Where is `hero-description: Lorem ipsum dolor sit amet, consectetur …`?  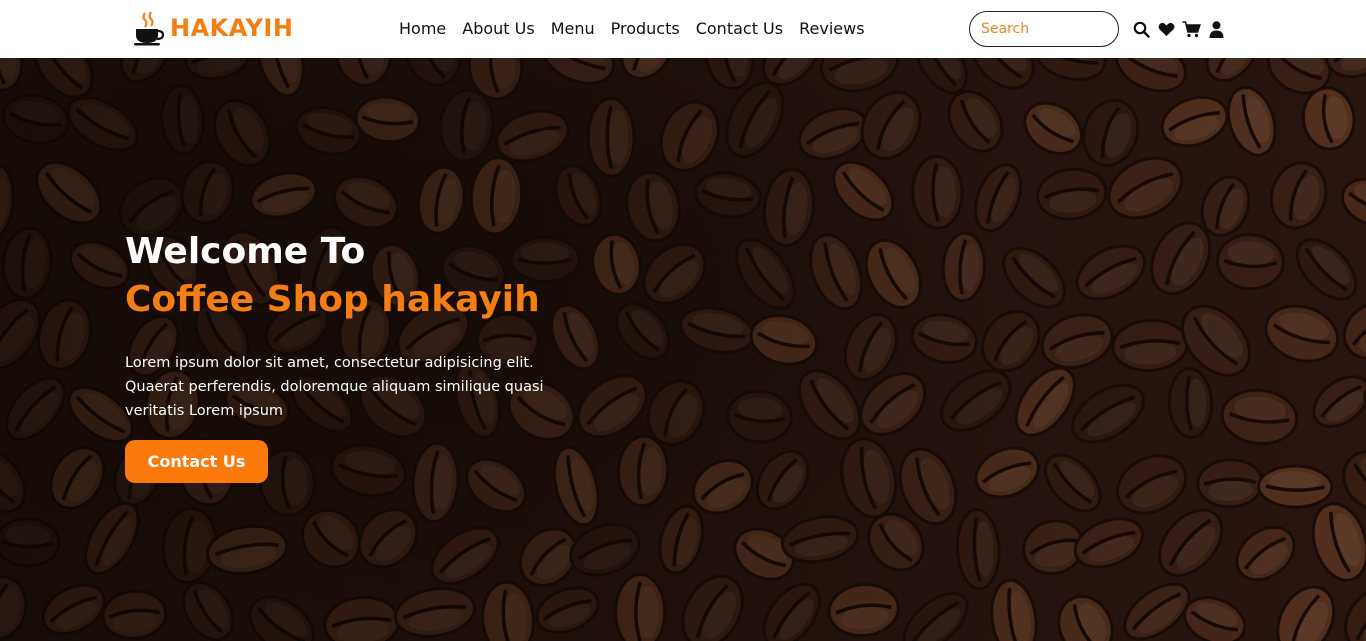 hero-description: Lorem ipsum dolor sit amet, consectetur … is located at coordinates (334, 387).